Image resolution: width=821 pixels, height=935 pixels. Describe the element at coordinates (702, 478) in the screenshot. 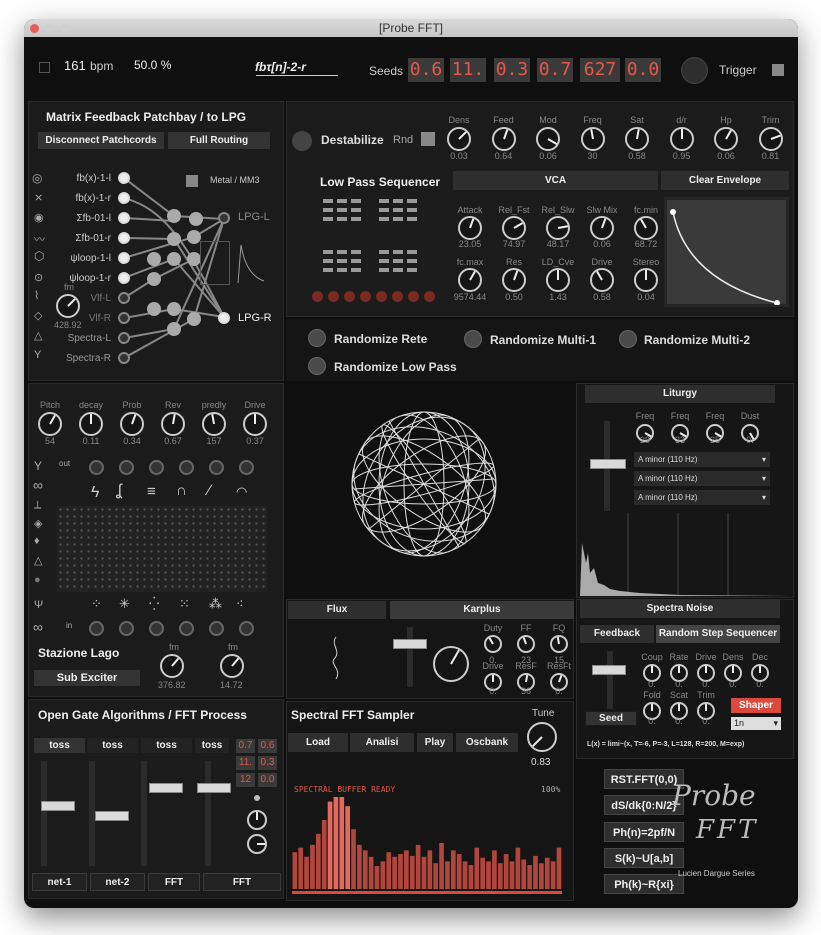

I see `liturgy-dropdown-2: A minor (110 Hz) ▾` at that location.